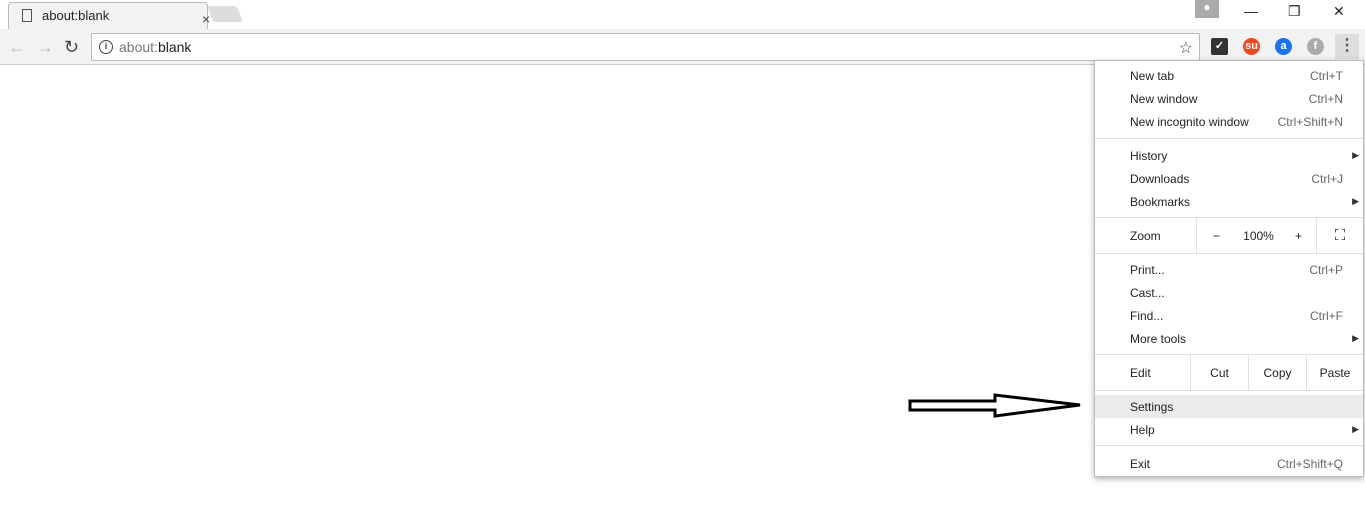  Describe the element at coordinates (1229, 429) in the screenshot. I see `menu-help: Help ▶` at that location.